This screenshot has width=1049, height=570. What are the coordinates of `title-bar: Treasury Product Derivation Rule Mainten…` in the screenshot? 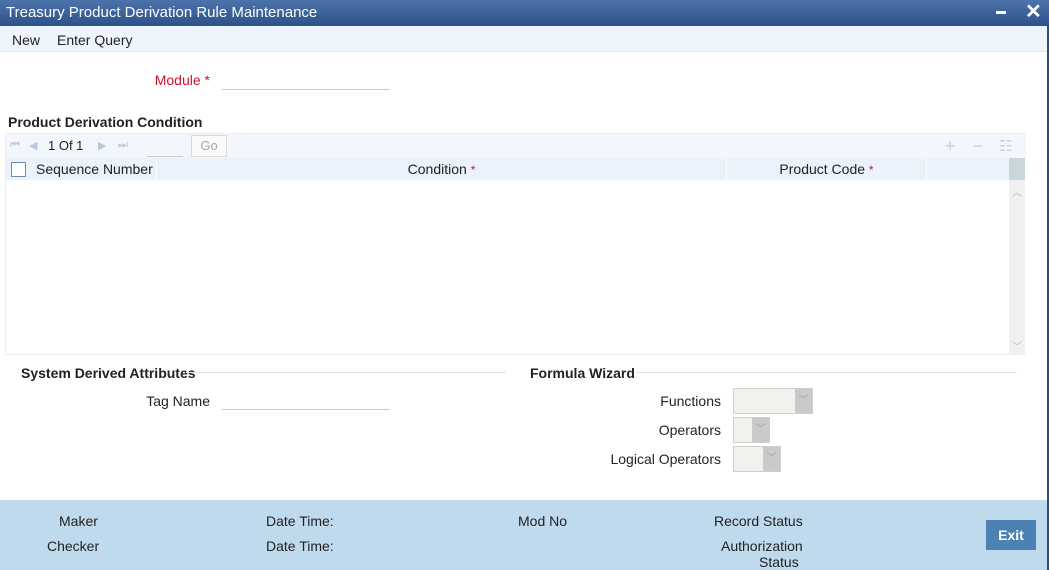 It's located at (524, 13).